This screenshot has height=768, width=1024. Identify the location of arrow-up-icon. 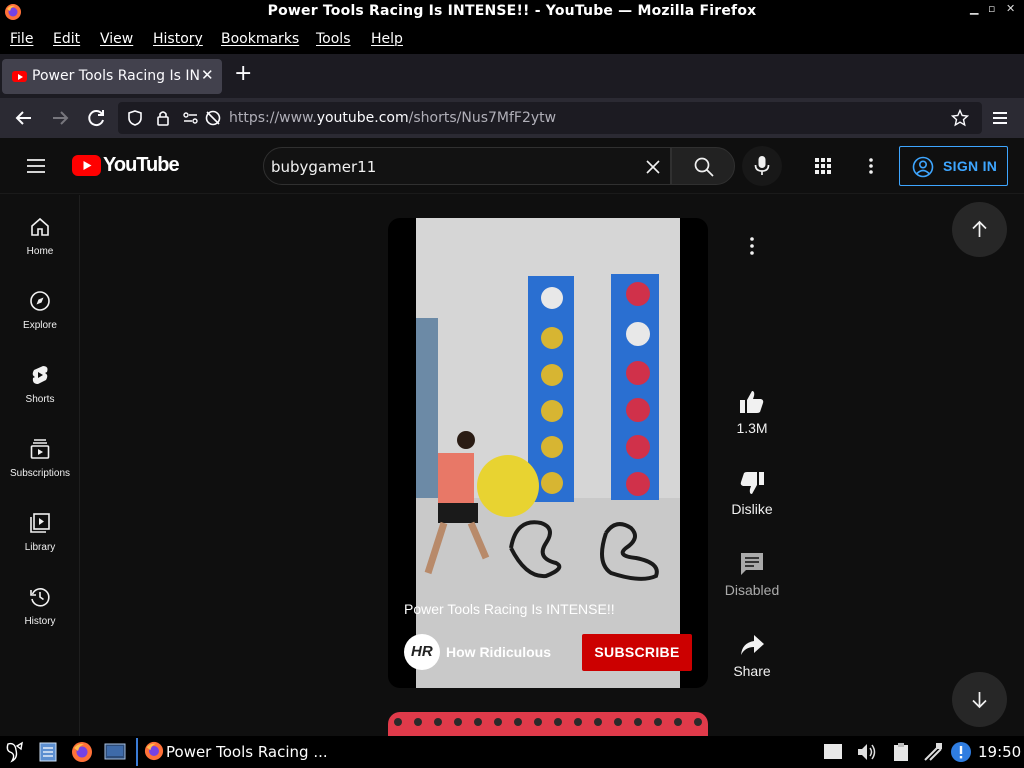
(979, 228).